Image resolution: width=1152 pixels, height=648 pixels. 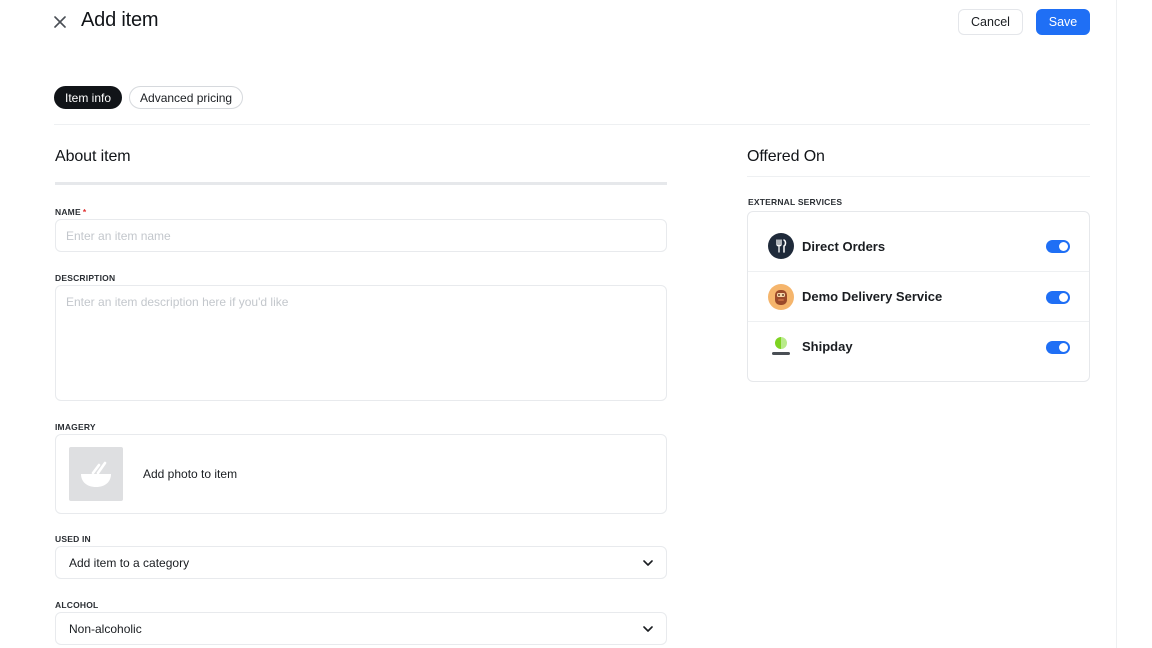 What do you see at coordinates (361, 235) in the screenshot?
I see `item-name-input` at bounding box center [361, 235].